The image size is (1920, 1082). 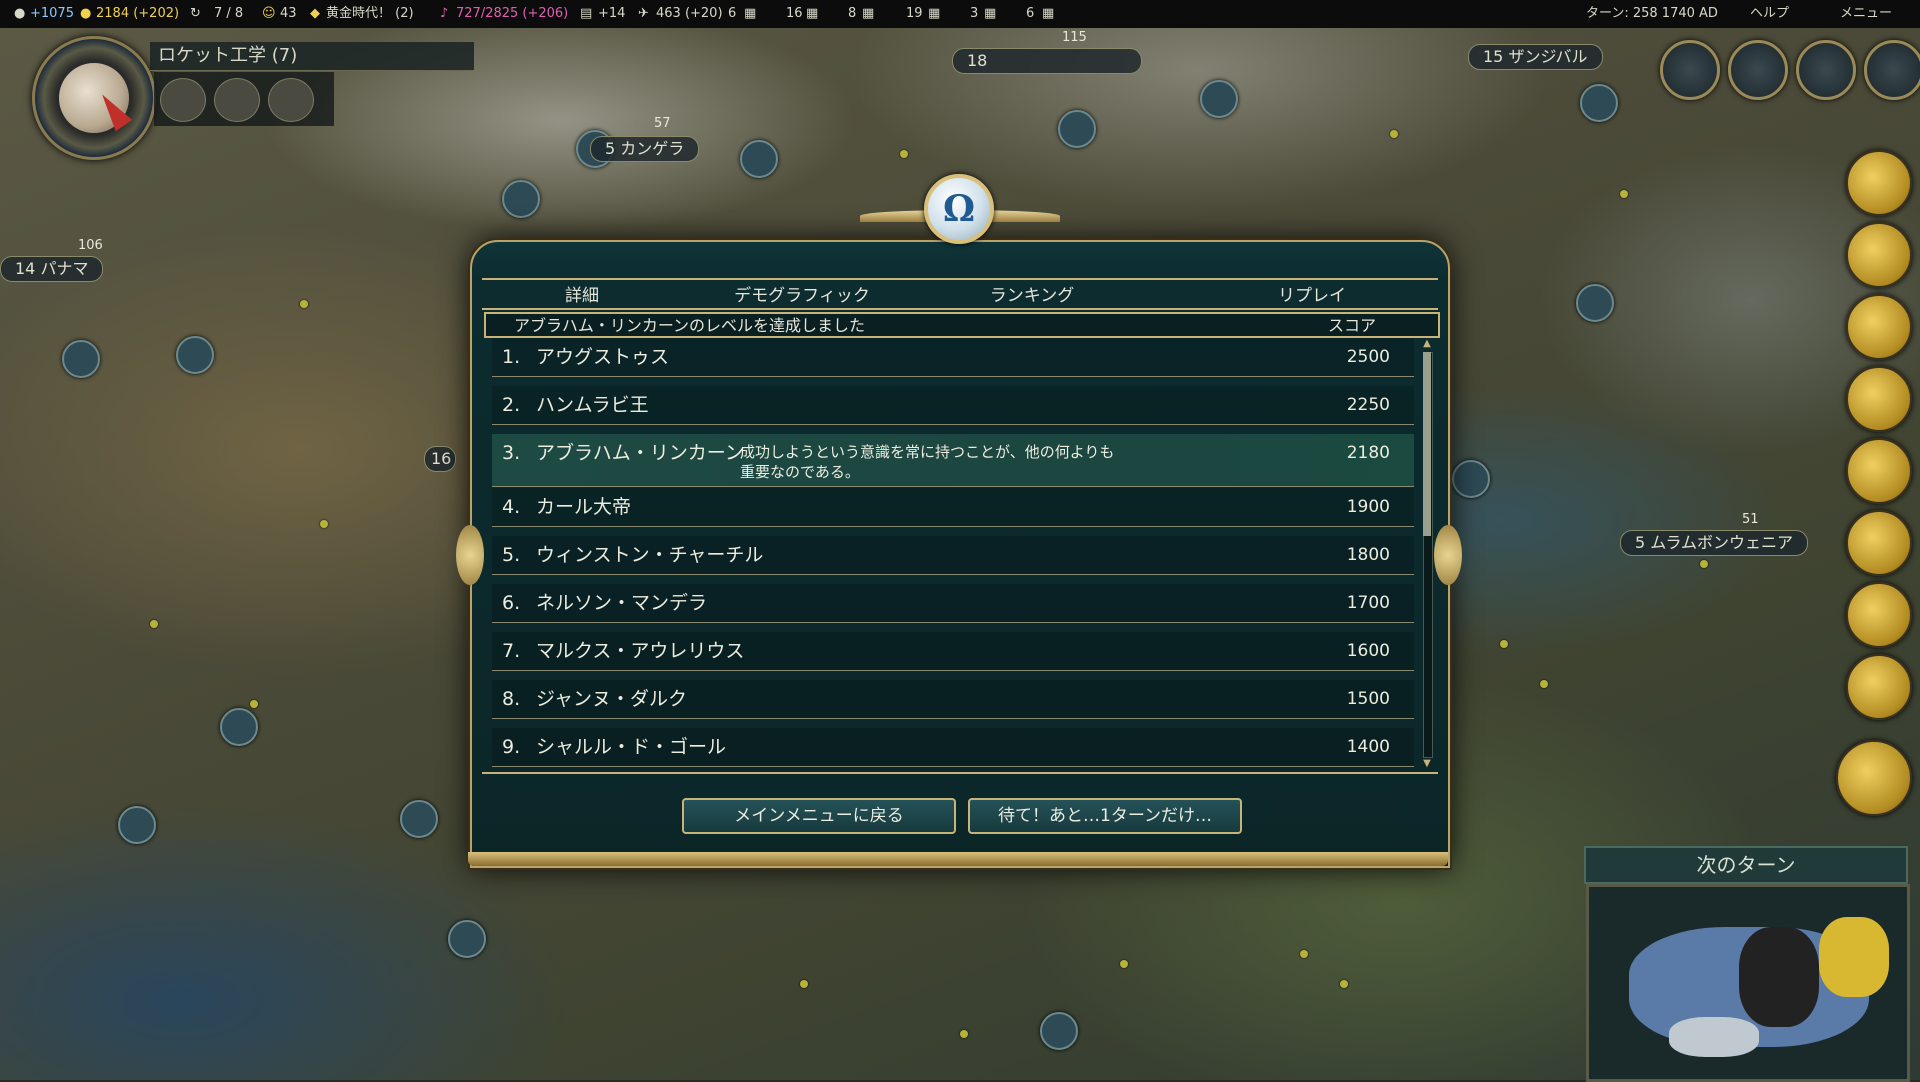 I want to click on policy-icon: ↻, so click(x=195, y=13).